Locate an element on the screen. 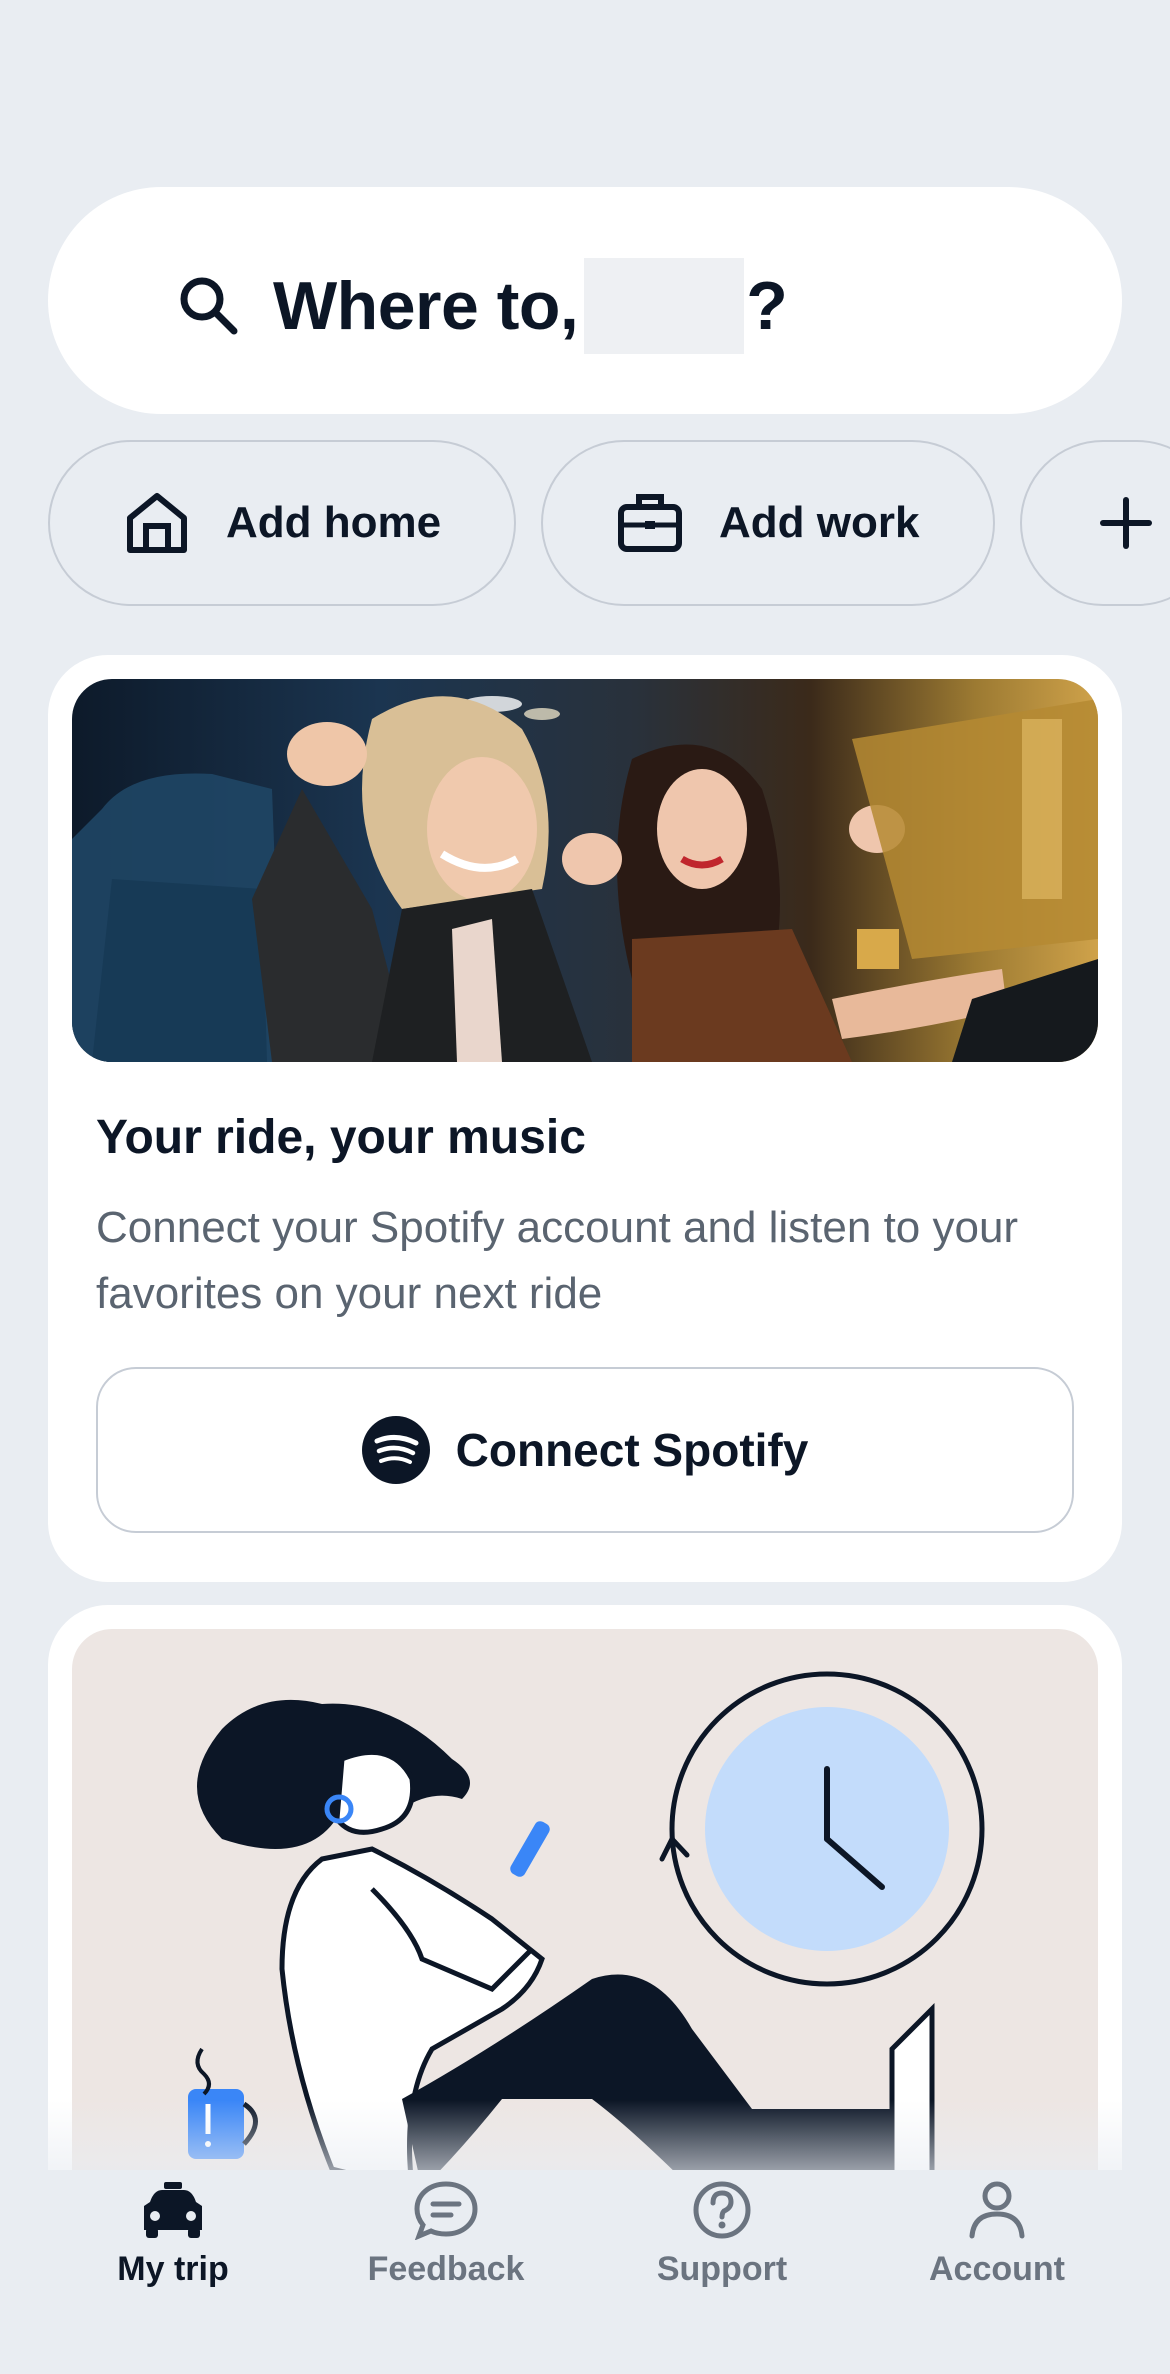 The height and width of the screenshot is (2374, 1170). tab-support: Support is located at coordinates (722, 2234).